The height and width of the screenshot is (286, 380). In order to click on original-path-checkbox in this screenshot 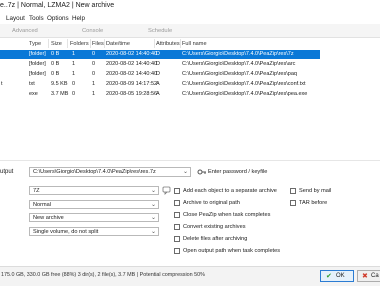, I will do `click(177, 203)`.